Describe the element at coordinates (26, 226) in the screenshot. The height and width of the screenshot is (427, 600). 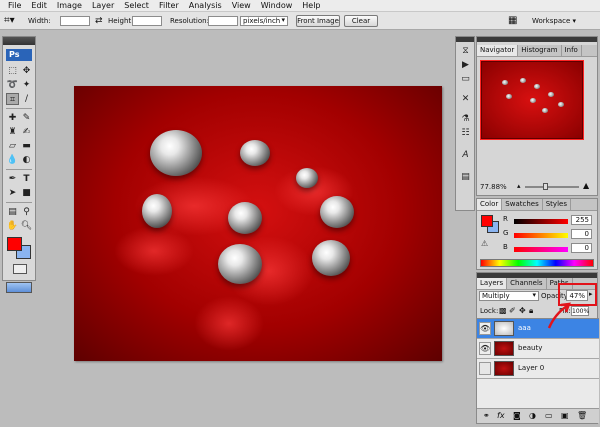
I see `zoom-tool-icon: 🔍︎` at that location.